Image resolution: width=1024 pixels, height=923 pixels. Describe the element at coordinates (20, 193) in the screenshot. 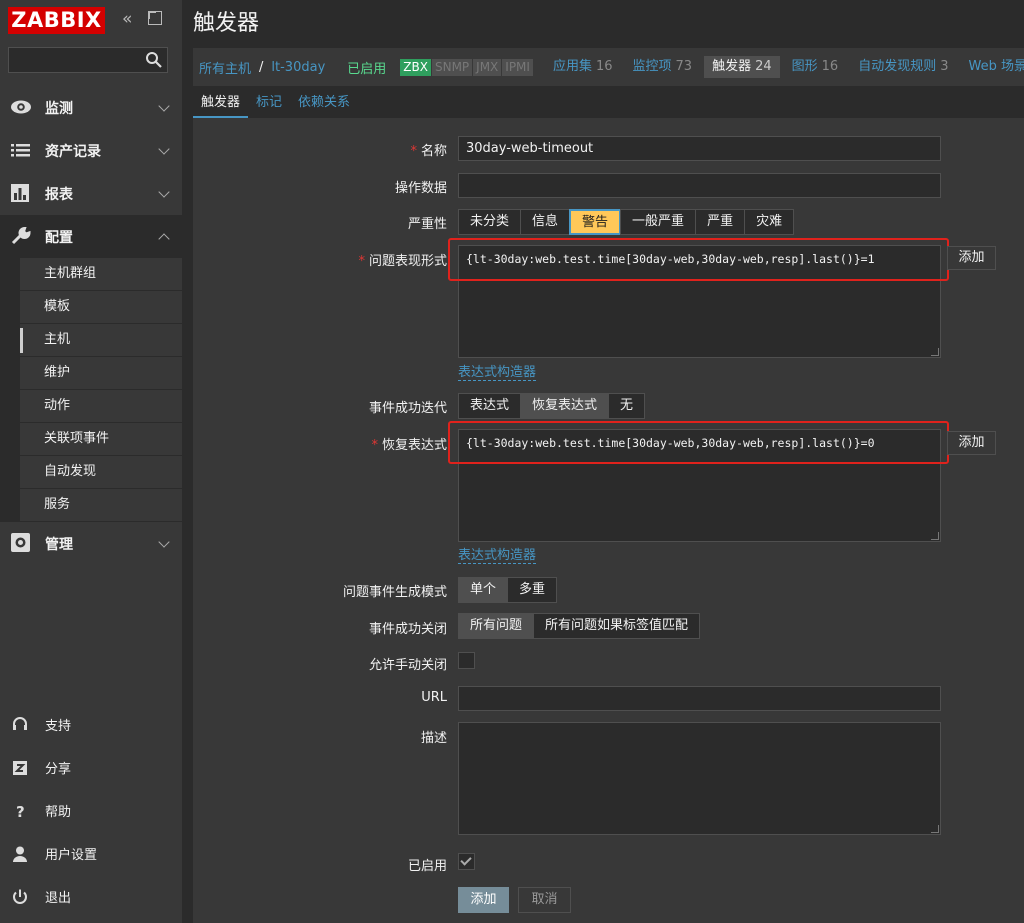

I see `bar-chart-icon` at that location.